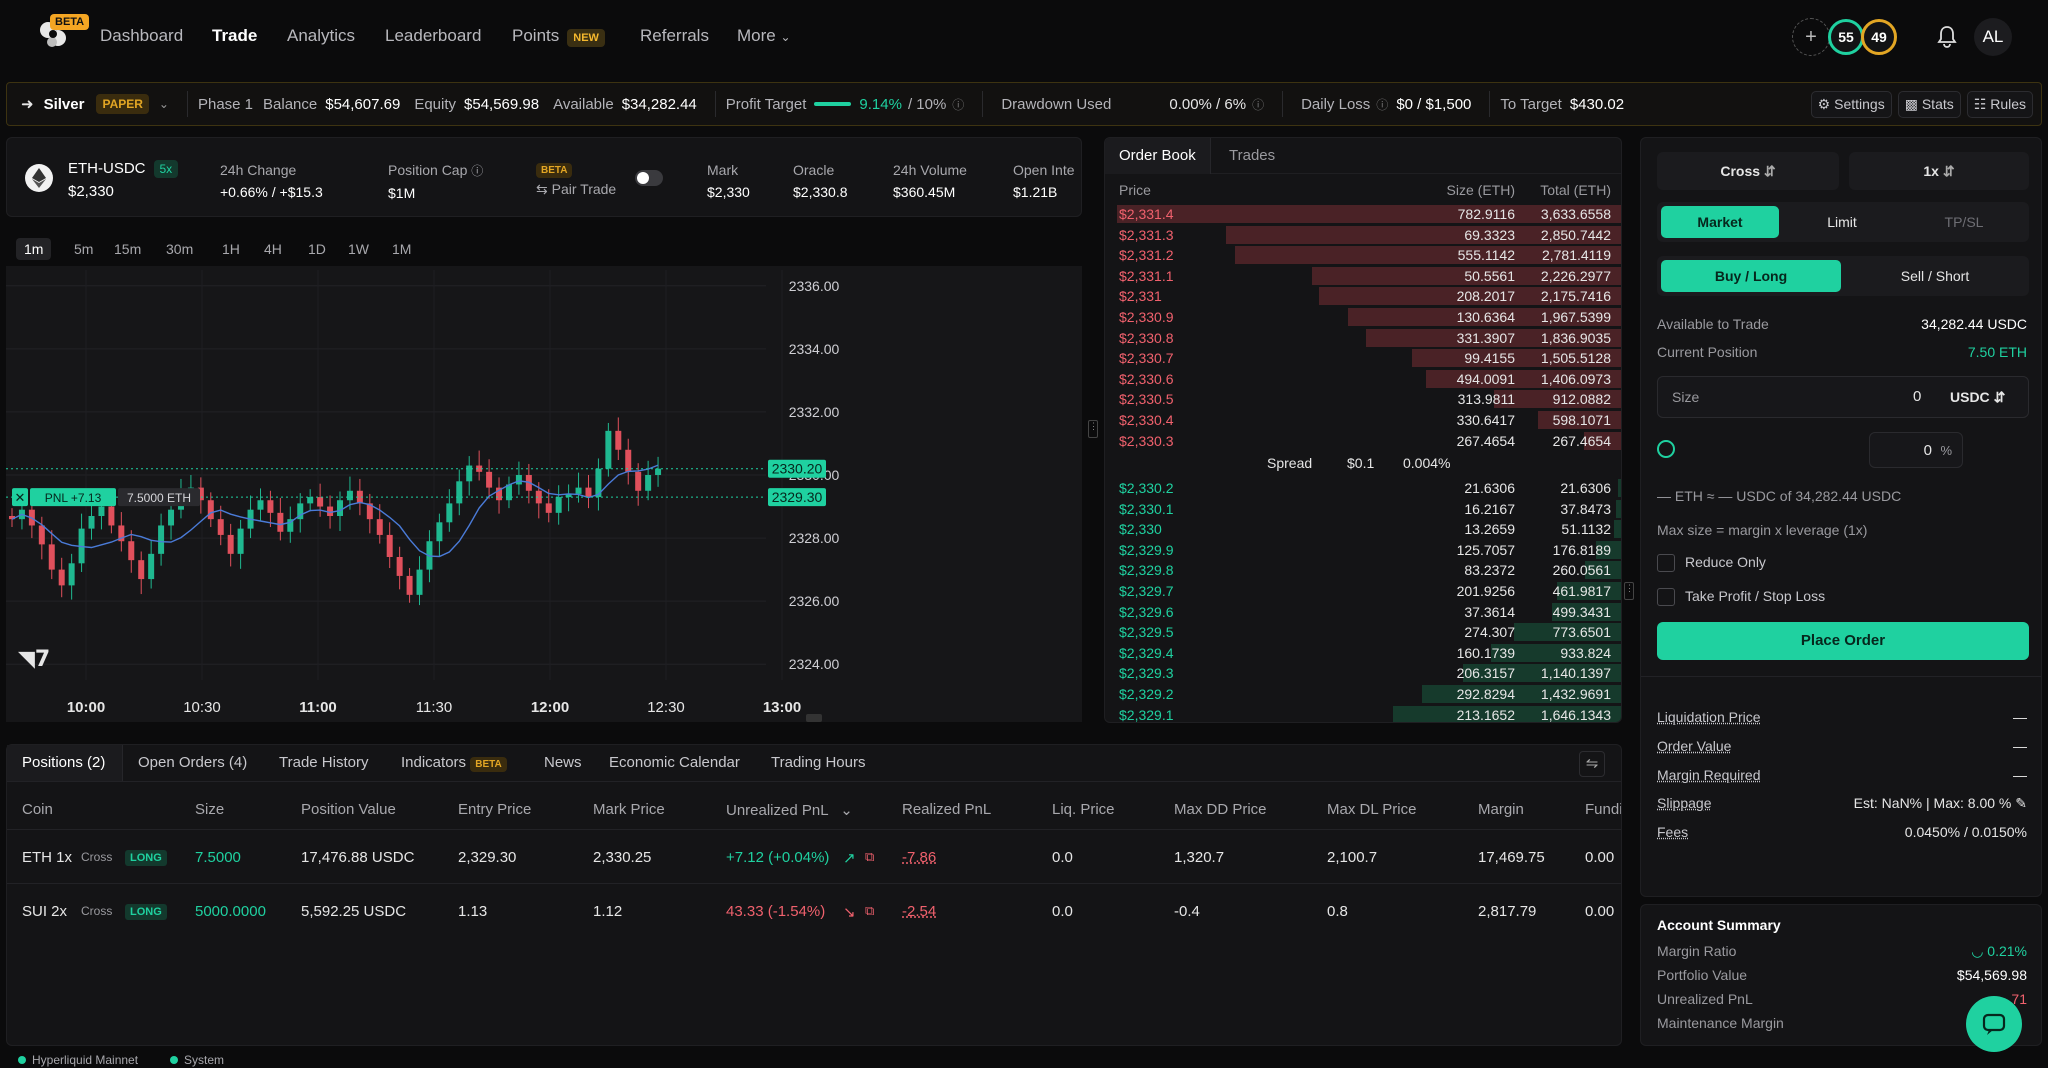 The height and width of the screenshot is (1068, 2048). I want to click on nav-trade: Trade, so click(234, 36).